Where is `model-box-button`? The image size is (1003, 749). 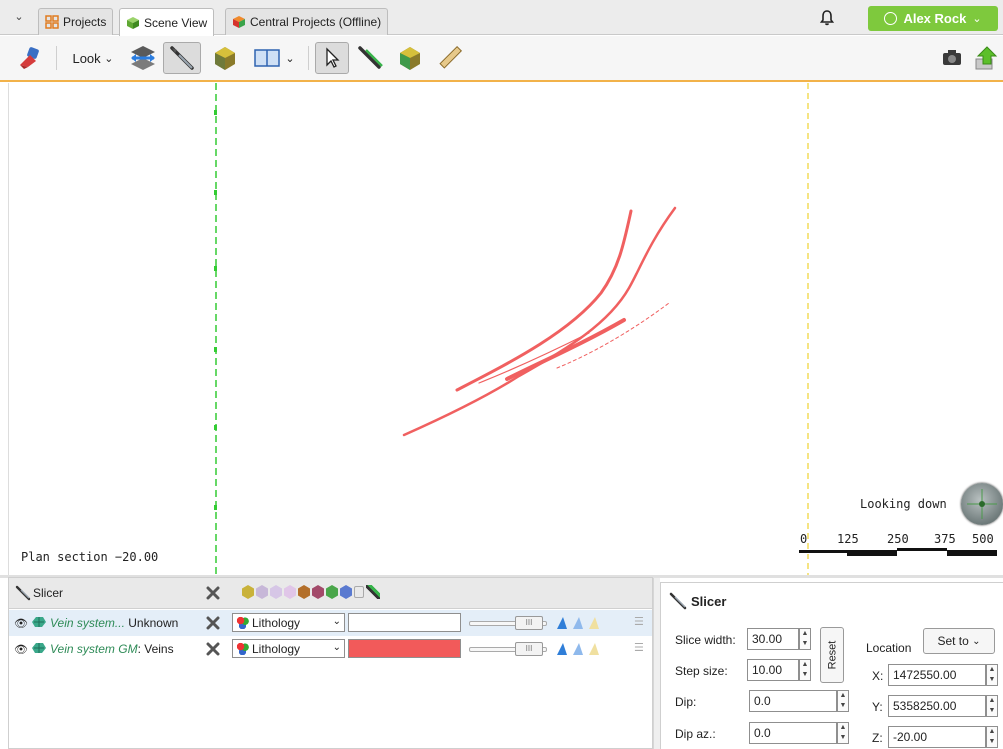 model-box-button is located at coordinates (225, 58).